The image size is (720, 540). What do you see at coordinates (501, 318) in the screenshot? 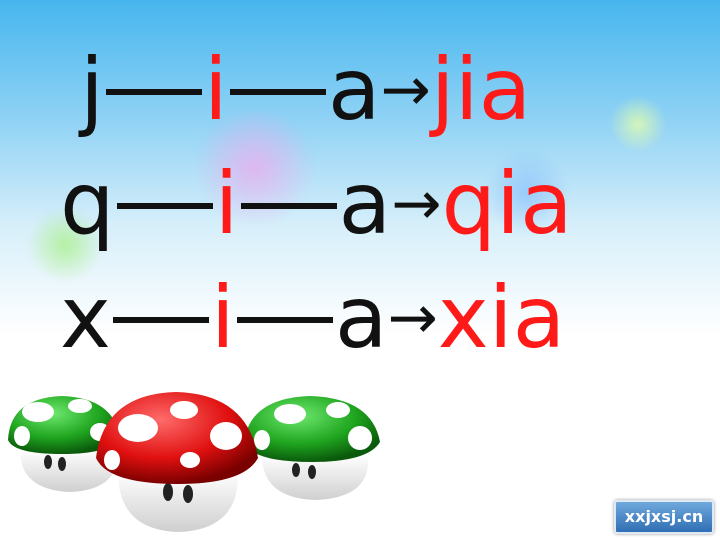
I see `result-syllable: xia` at bounding box center [501, 318].